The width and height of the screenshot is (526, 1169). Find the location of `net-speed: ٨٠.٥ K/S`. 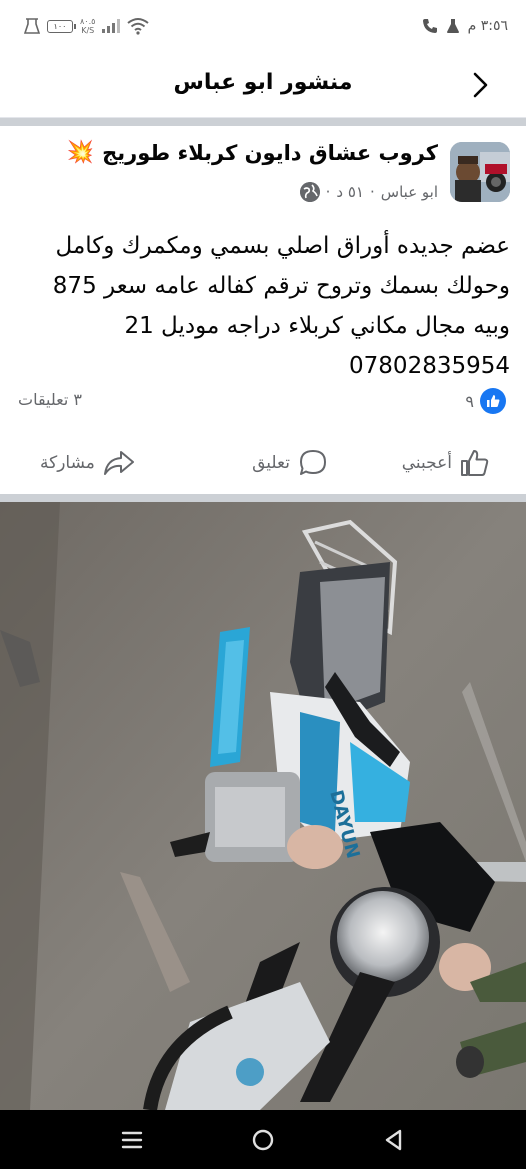

net-speed: ٨٠.٥ K/S is located at coordinates (87, 26).